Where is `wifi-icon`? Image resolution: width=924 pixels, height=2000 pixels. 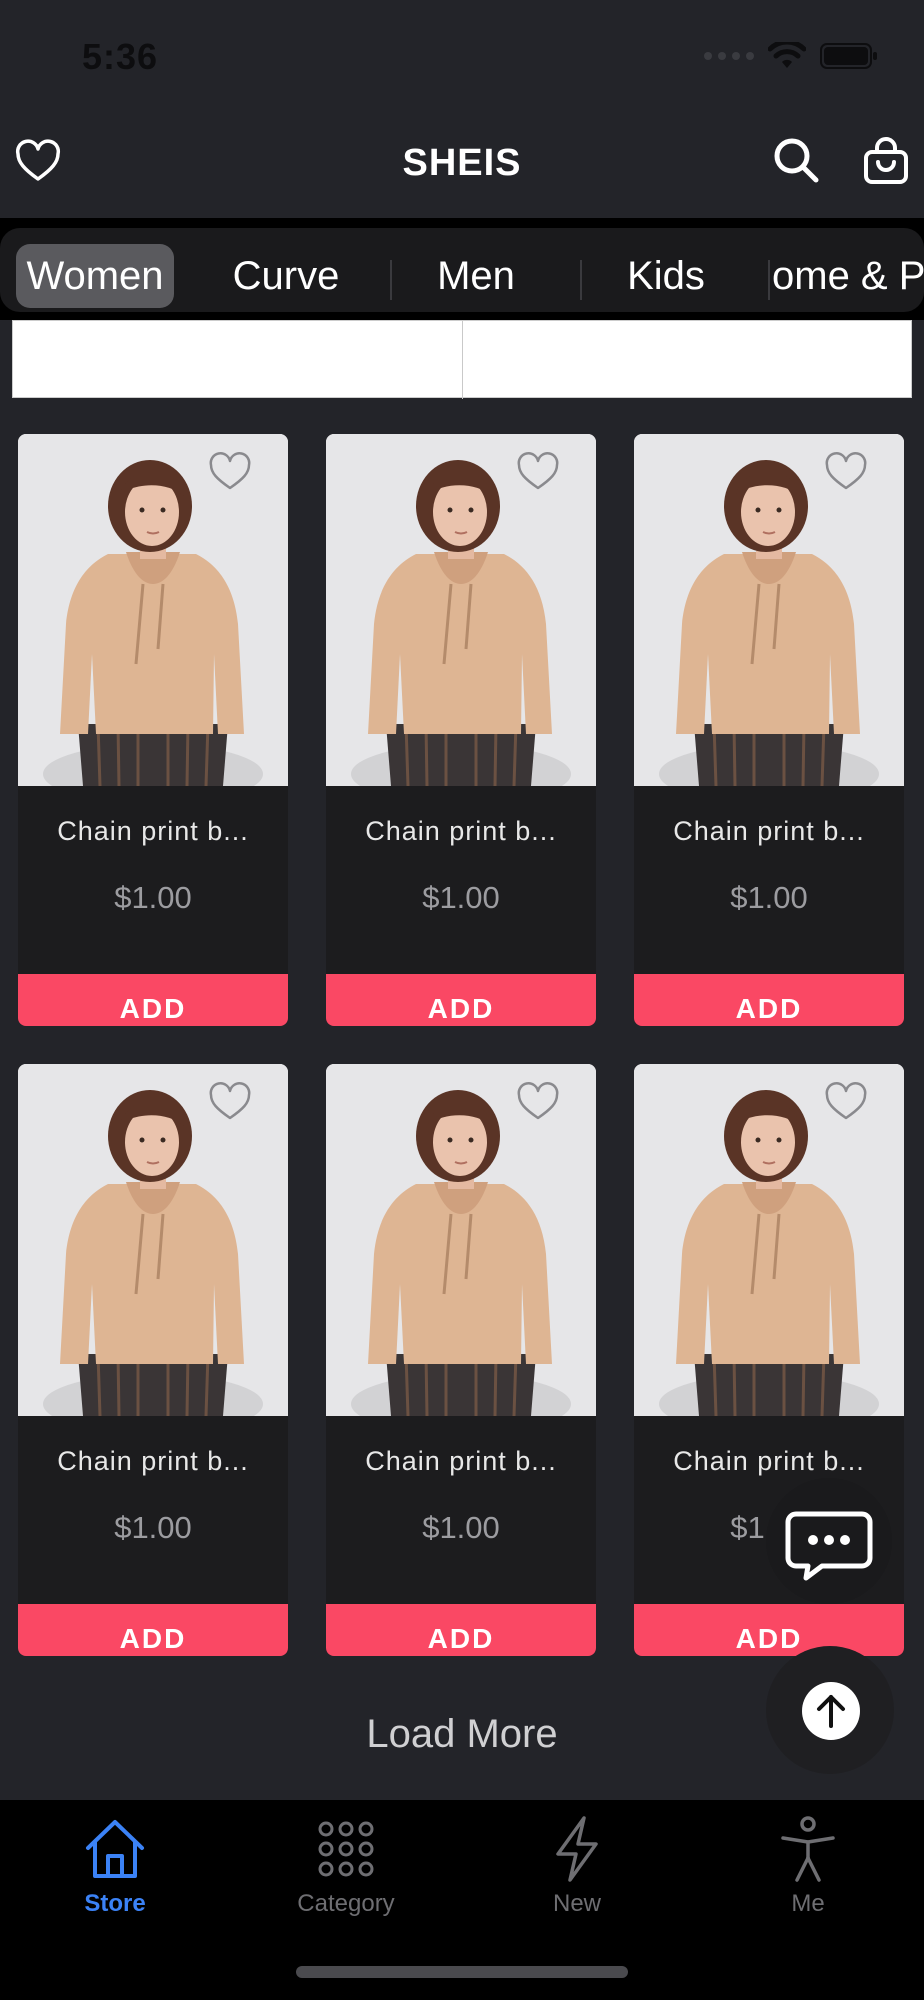
wifi-icon is located at coordinates (787, 55).